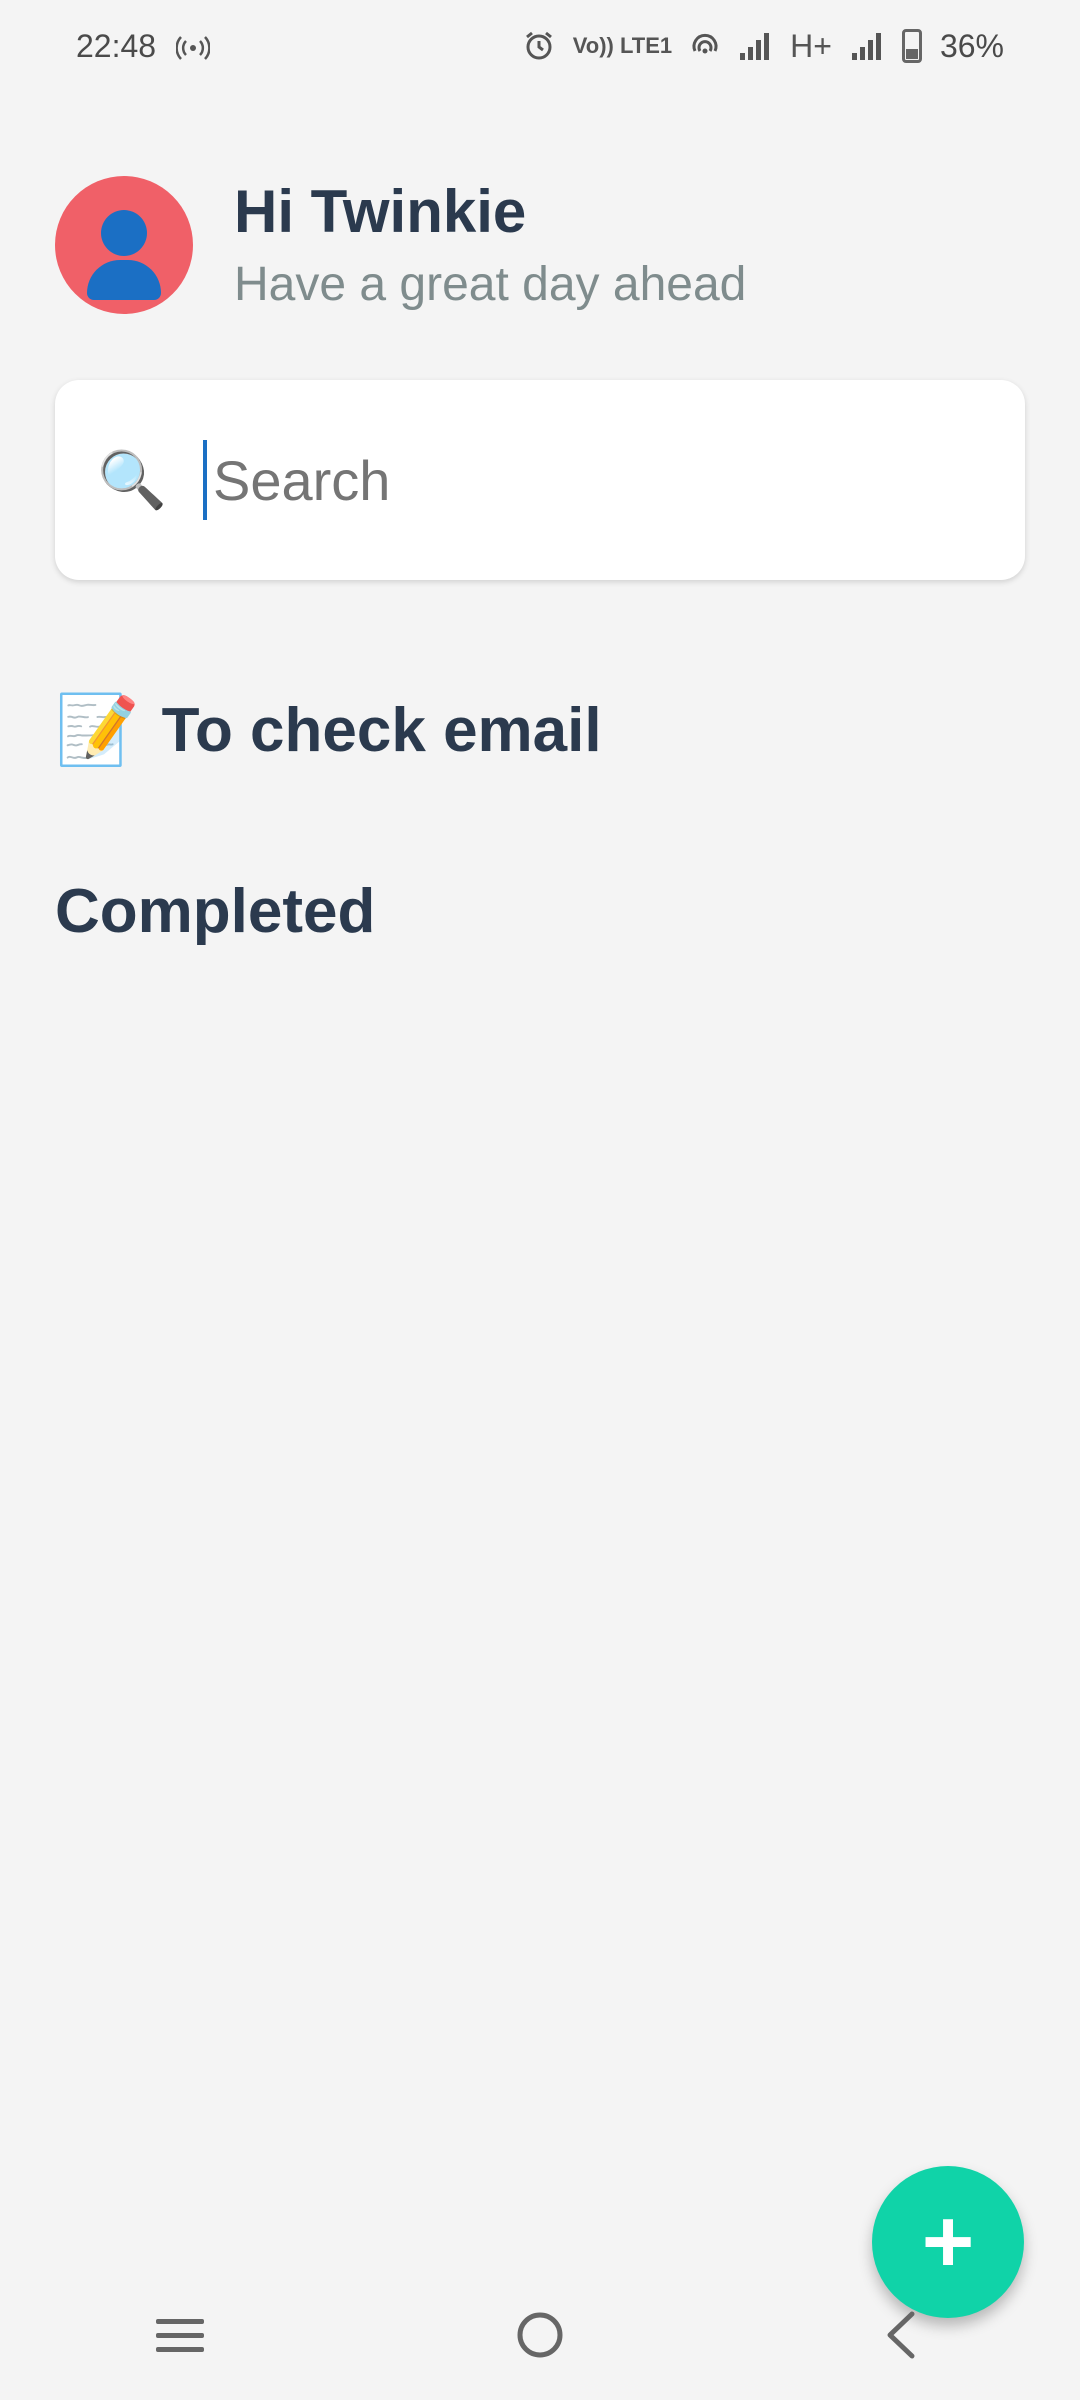 The height and width of the screenshot is (2400, 1080). Describe the element at coordinates (180, 2335) in the screenshot. I see `menu-icon` at that location.